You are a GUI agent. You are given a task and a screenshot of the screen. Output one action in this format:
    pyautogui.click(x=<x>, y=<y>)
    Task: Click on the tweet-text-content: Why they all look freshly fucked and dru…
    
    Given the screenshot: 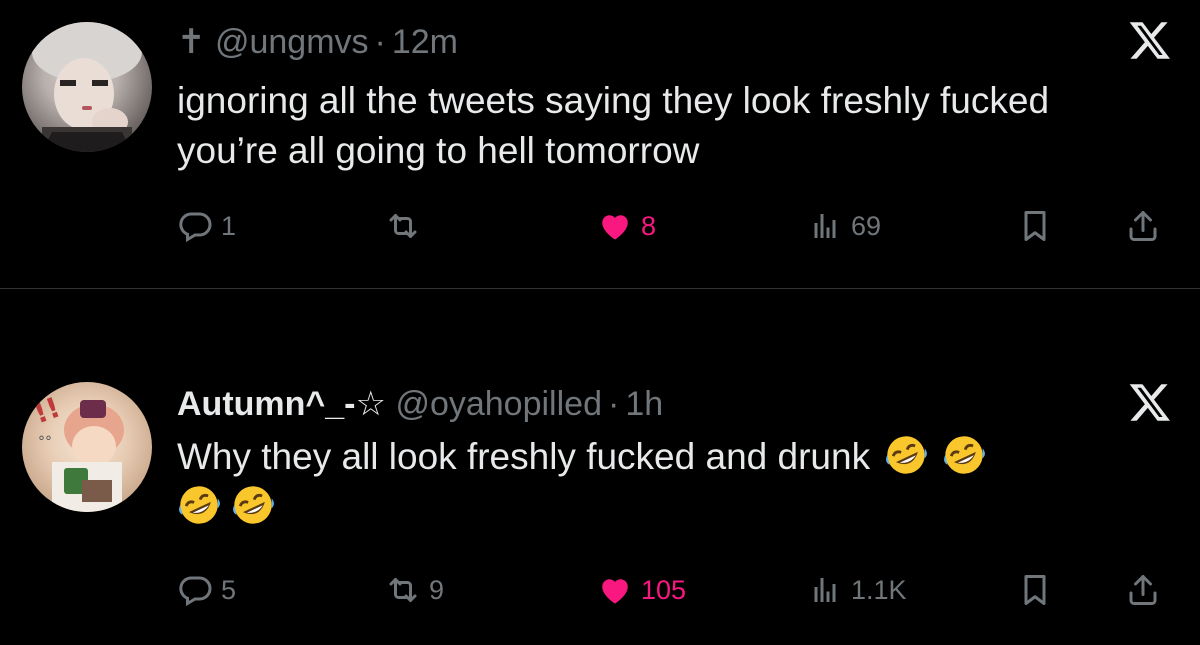 What is the action you would take?
    pyautogui.click(x=524, y=456)
    